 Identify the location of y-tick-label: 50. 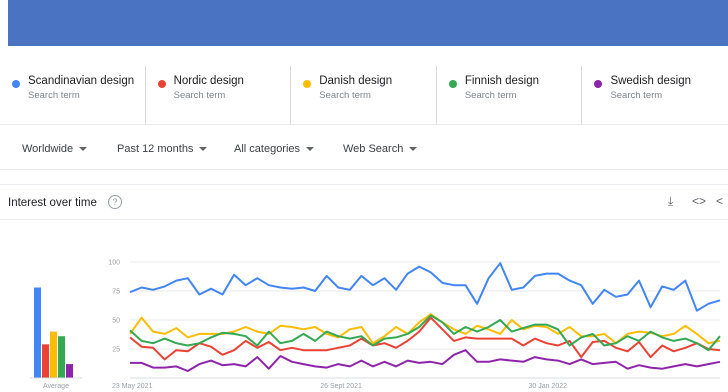
(116, 321).